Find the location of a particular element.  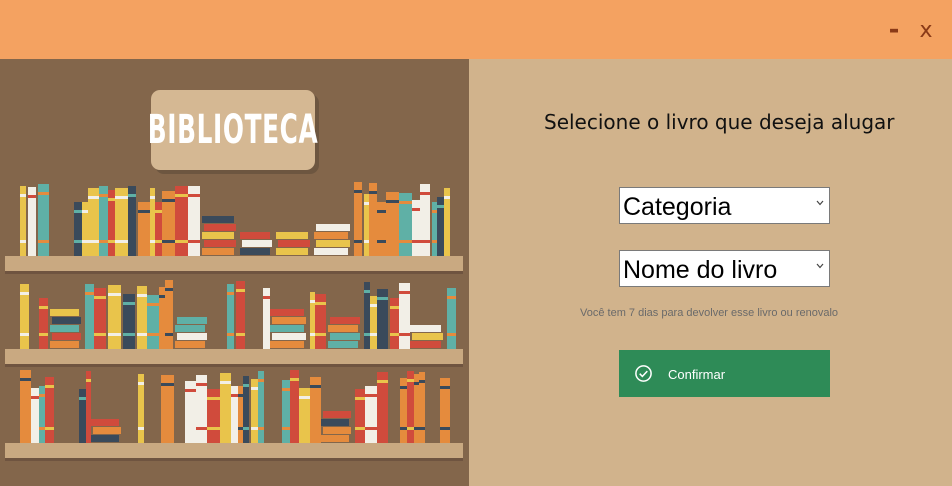

confirm-button: Confirmar is located at coordinates (724, 373).